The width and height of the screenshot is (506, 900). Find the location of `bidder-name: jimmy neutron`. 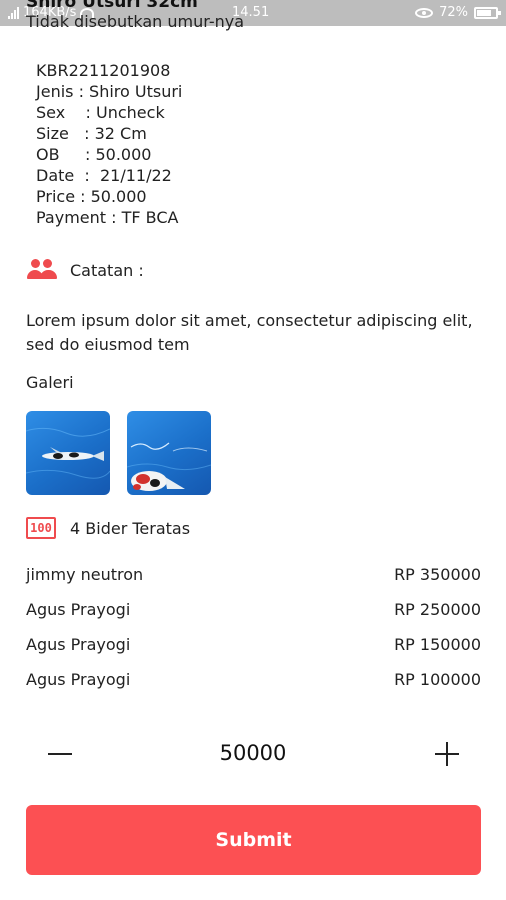

bidder-name: jimmy neutron is located at coordinates (85, 574).